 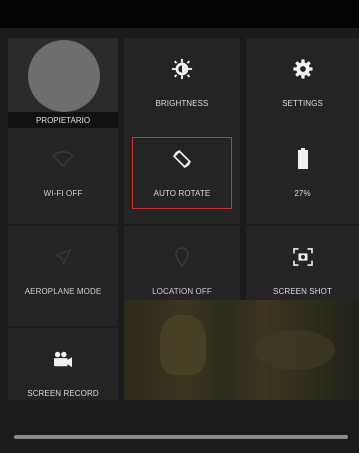 What do you see at coordinates (302, 83) in the screenshot?
I see `settings-tile: SETTINGS` at bounding box center [302, 83].